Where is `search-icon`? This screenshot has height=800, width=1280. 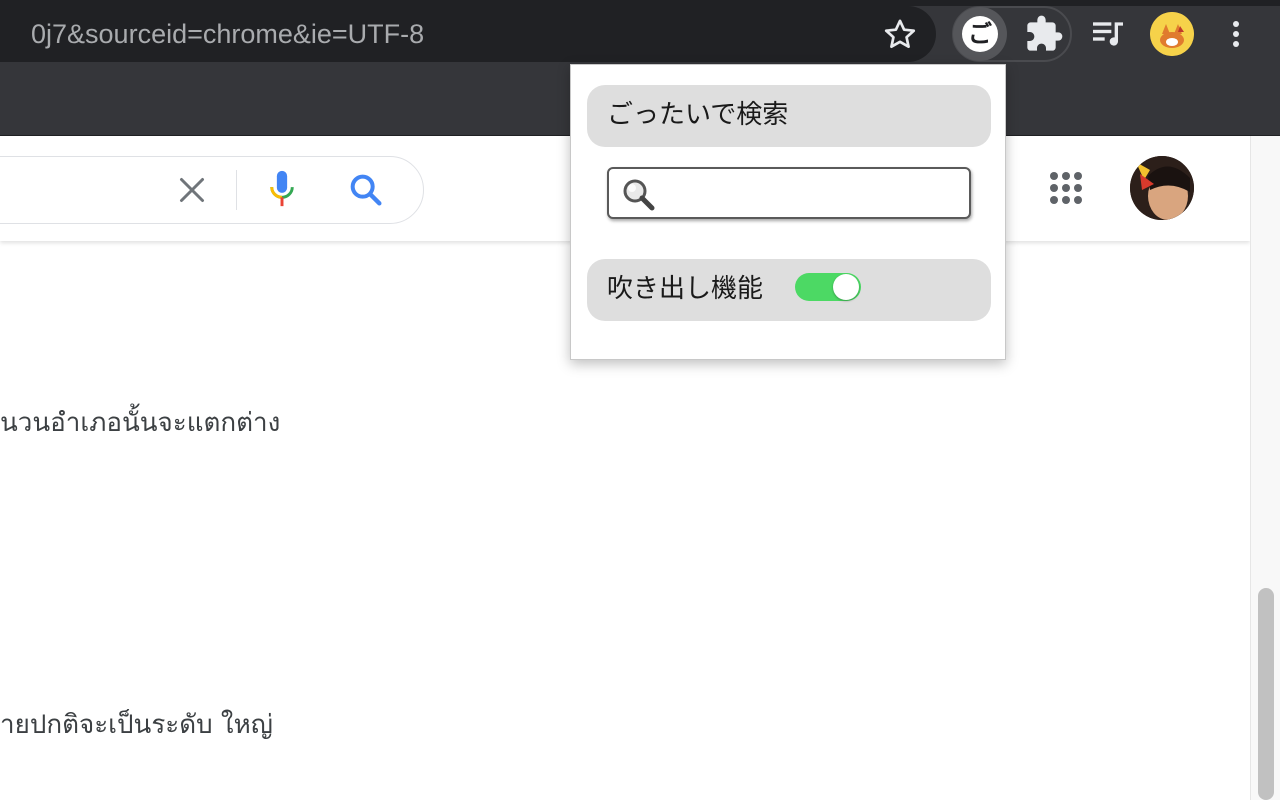 search-icon is located at coordinates (366, 190).